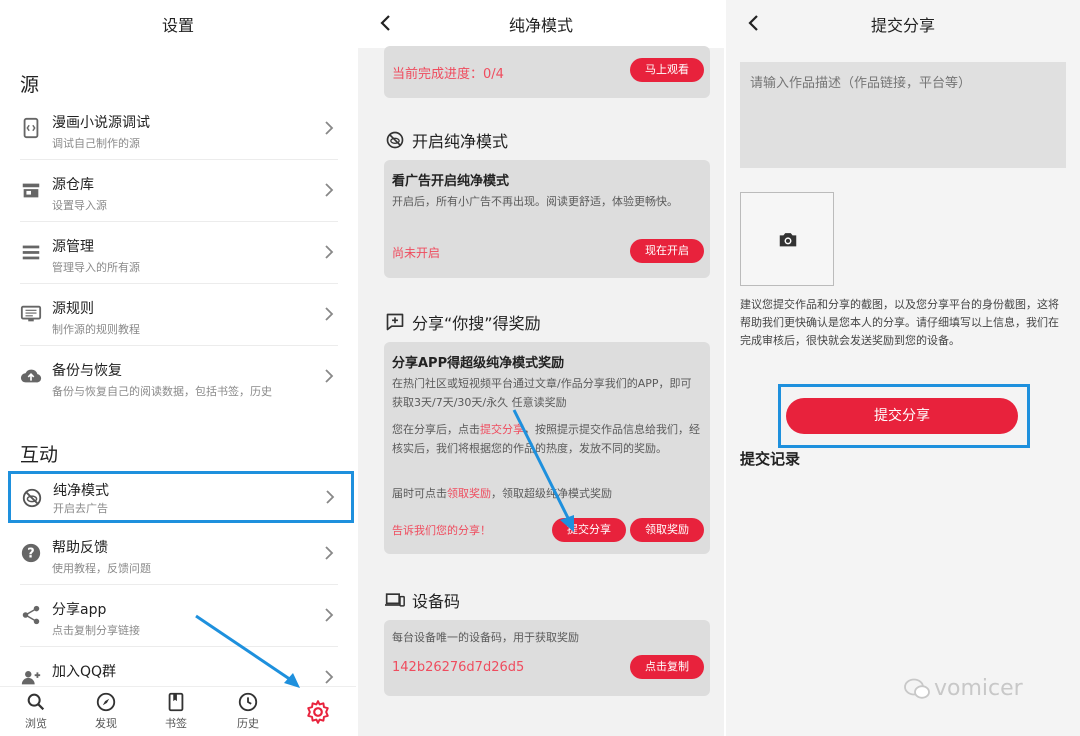 This screenshot has width=1080, height=736. What do you see at coordinates (36, 702) in the screenshot?
I see `search-icon` at bounding box center [36, 702].